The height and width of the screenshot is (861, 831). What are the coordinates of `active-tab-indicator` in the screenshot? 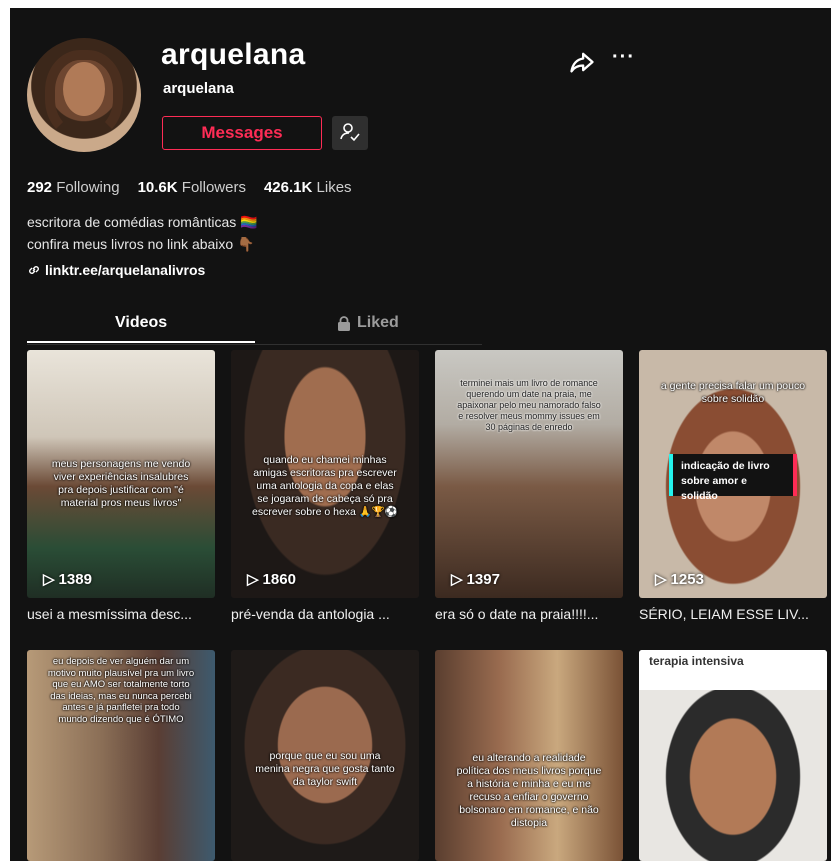 It's located at (141, 342).